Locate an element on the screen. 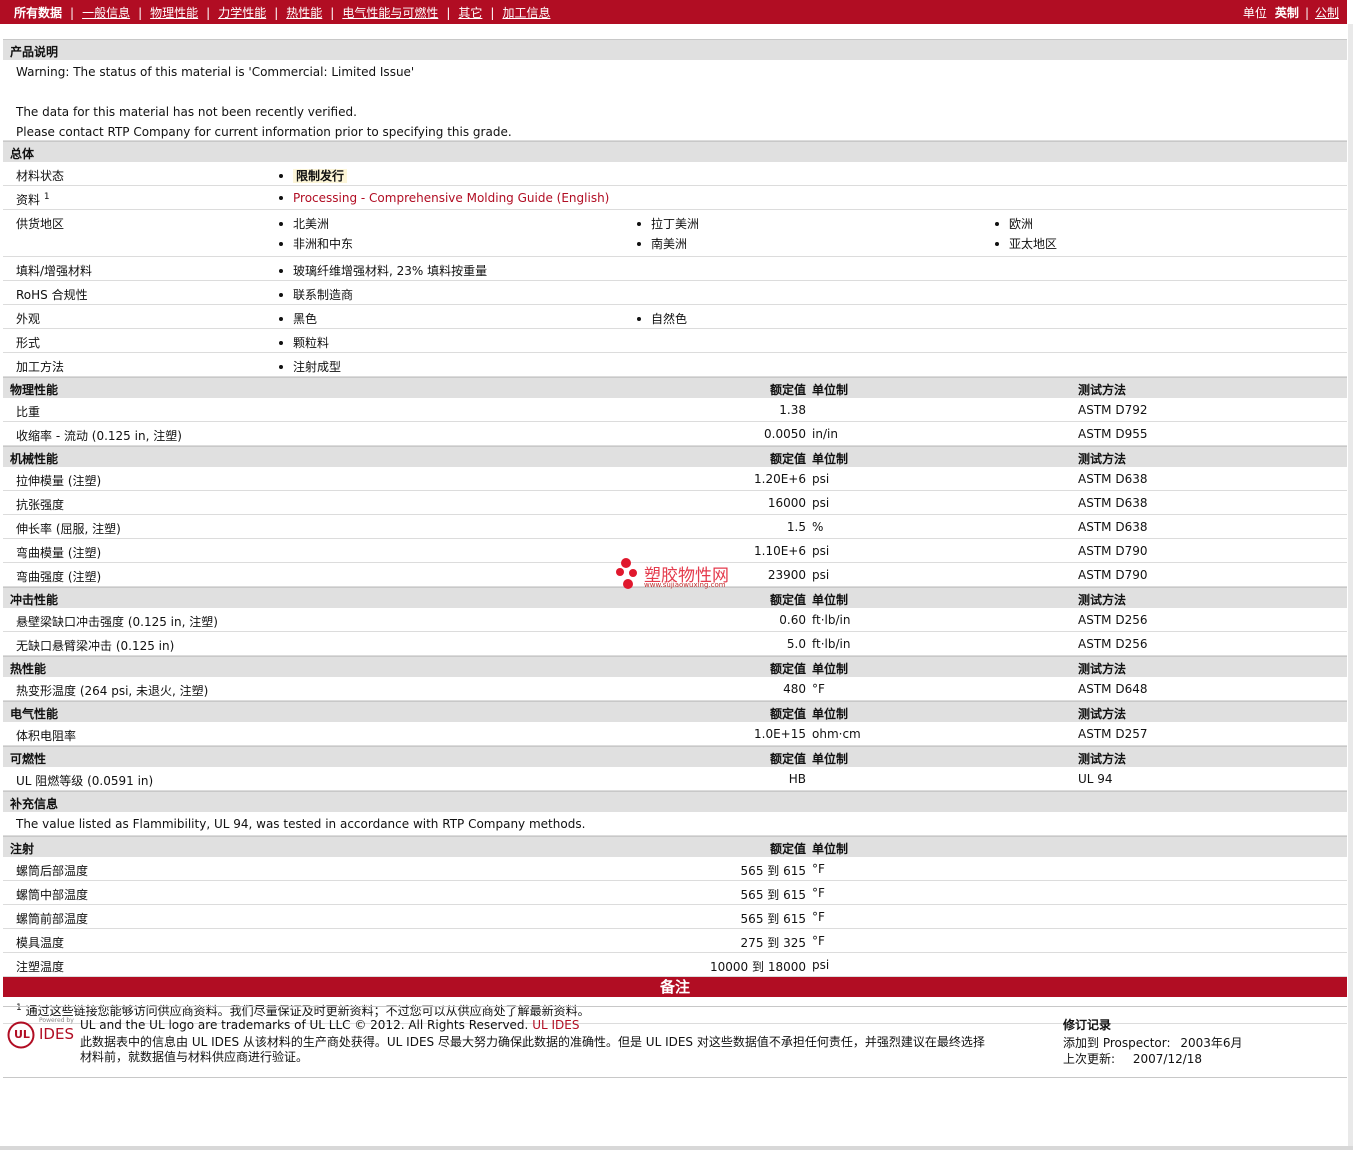  footnote-marker: 1 is located at coordinates (46, 197).